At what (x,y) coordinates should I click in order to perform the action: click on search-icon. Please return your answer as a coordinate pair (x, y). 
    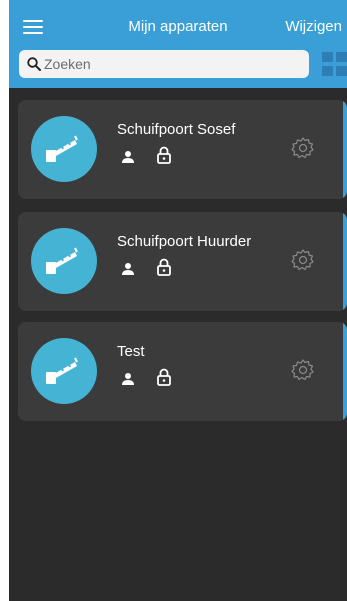
    Looking at the image, I should click on (34, 64).